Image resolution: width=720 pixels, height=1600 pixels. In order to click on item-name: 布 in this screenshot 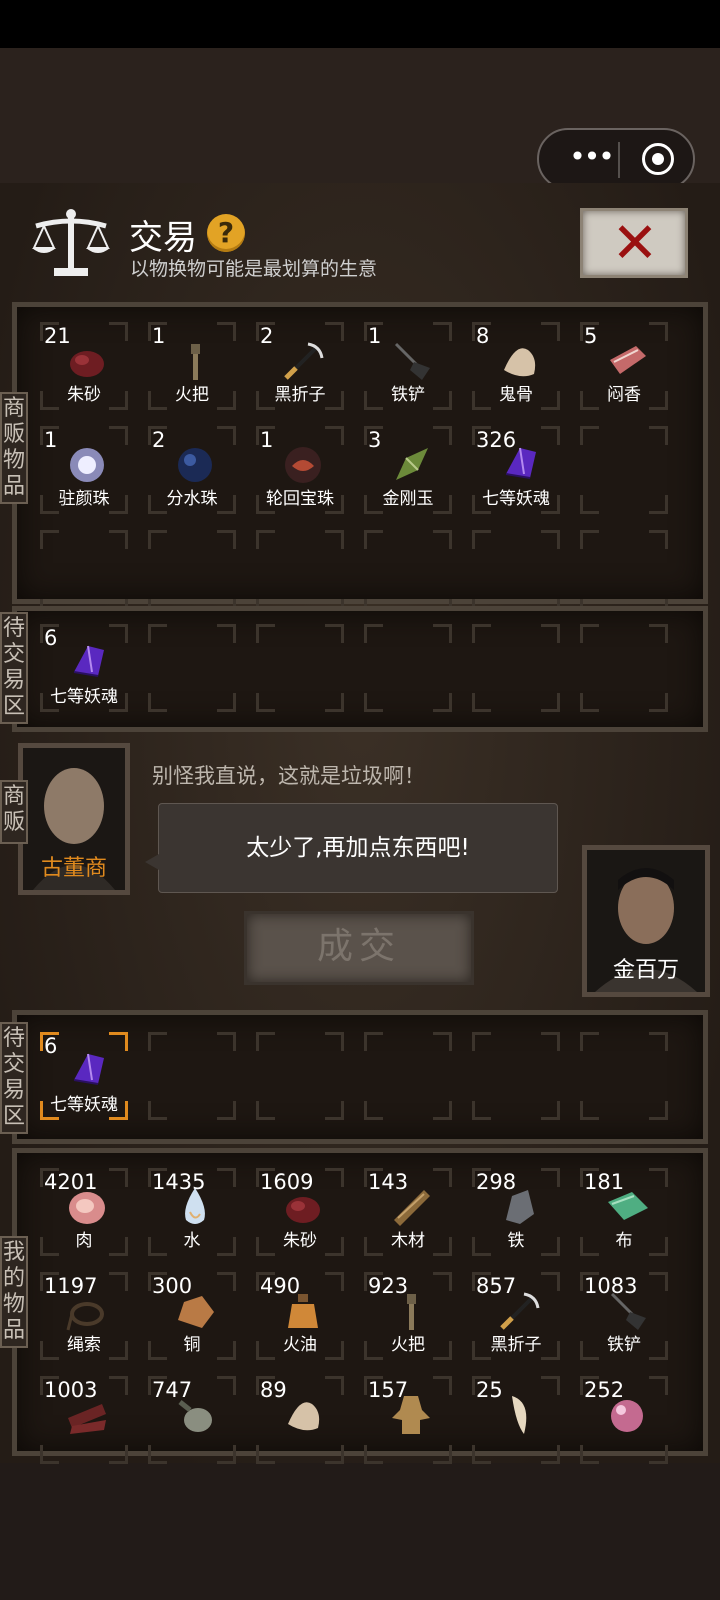, I will do `click(624, 1241)`.